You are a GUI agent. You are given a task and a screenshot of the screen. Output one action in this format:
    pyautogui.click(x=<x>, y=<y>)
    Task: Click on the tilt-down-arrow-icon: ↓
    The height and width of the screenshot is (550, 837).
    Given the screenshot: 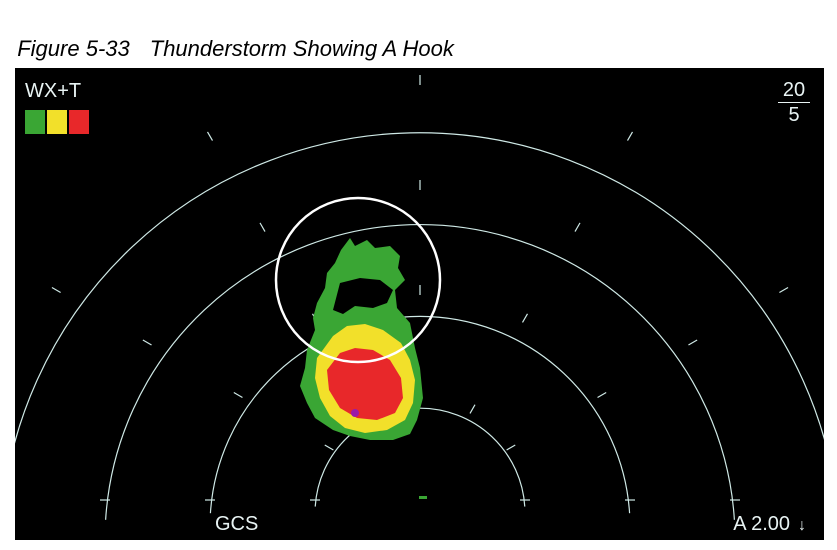 What is the action you would take?
    pyautogui.click(x=802, y=525)
    